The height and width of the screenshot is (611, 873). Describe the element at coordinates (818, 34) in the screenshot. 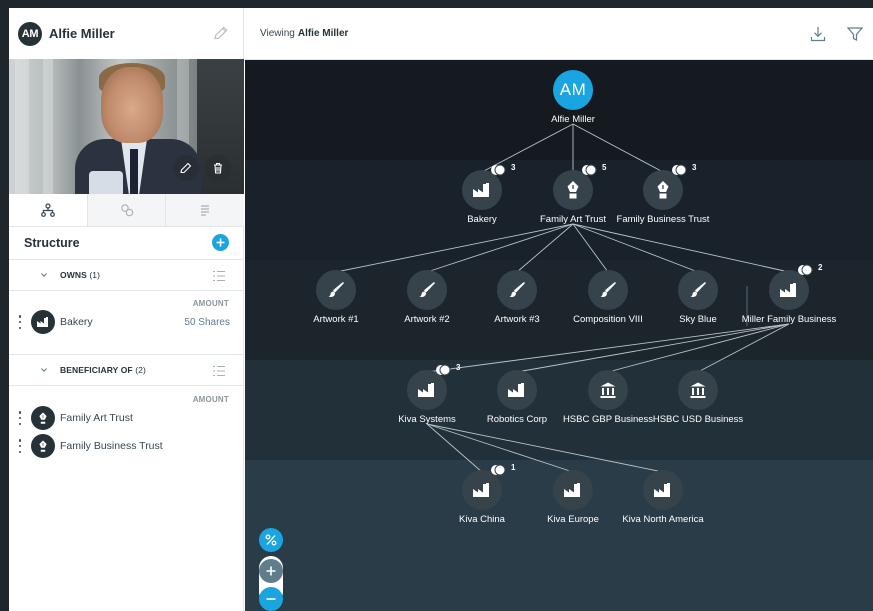

I see `download-icon` at that location.